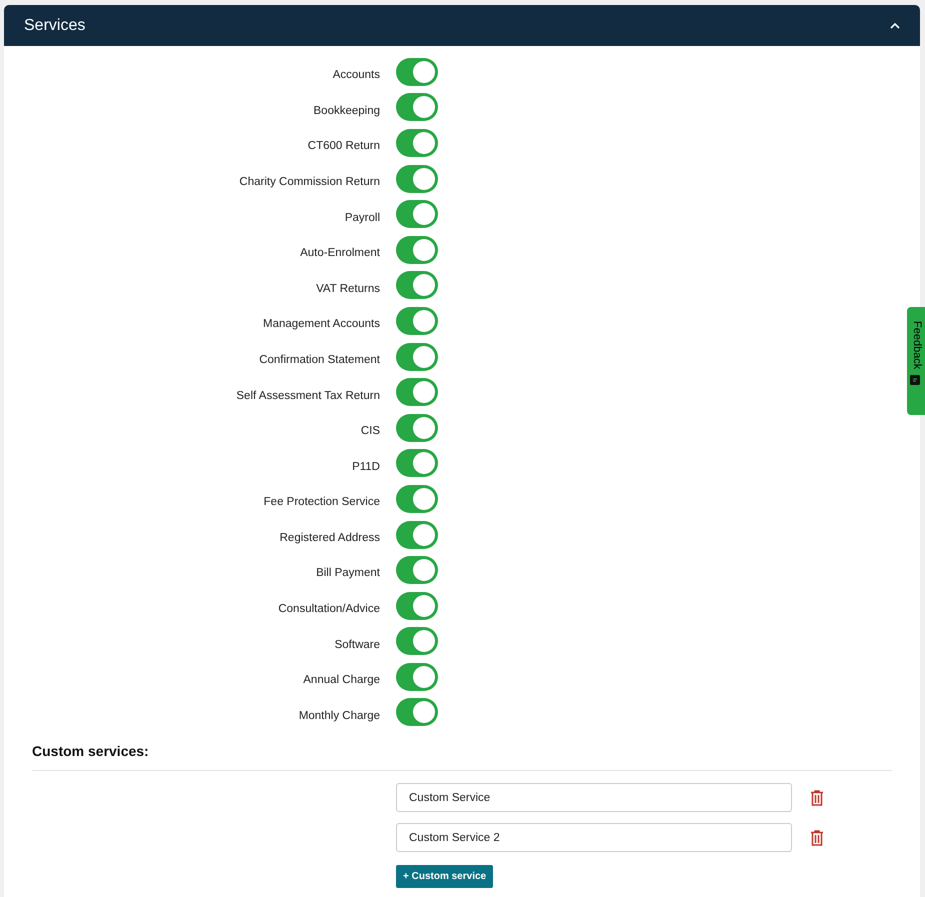  Describe the element at coordinates (348, 289) in the screenshot. I see `service-label: VAT Returns` at that location.